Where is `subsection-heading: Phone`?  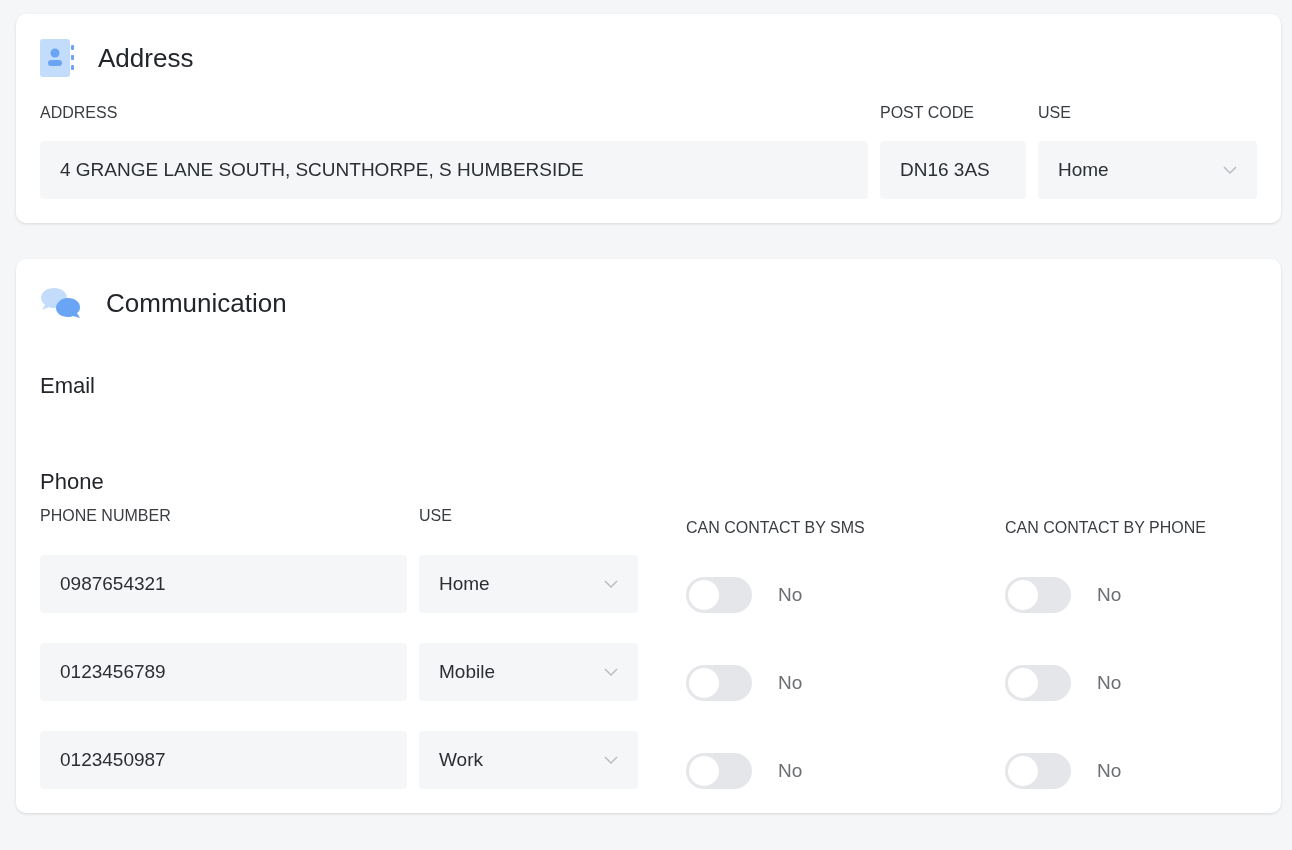
subsection-heading: Phone is located at coordinates (72, 482).